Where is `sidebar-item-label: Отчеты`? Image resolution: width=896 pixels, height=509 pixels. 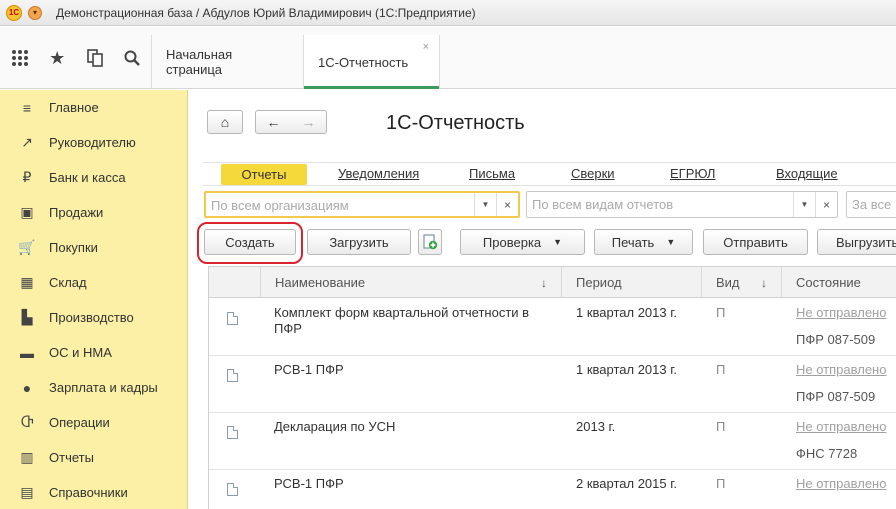 sidebar-item-label: Отчеты is located at coordinates (71, 457).